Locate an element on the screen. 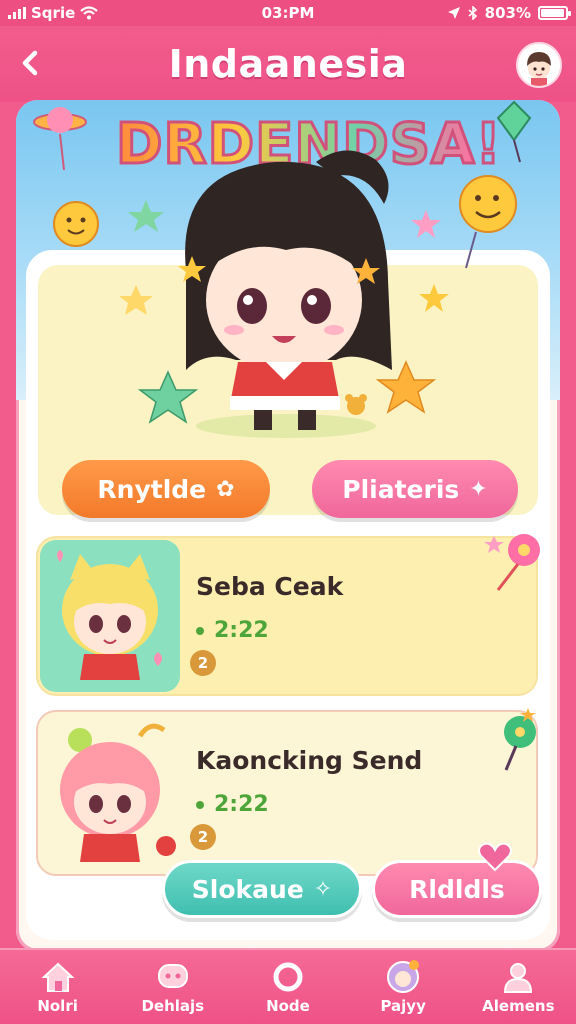 This screenshot has width=576, height=1024. header: Indaanesia is located at coordinates (288, 64).